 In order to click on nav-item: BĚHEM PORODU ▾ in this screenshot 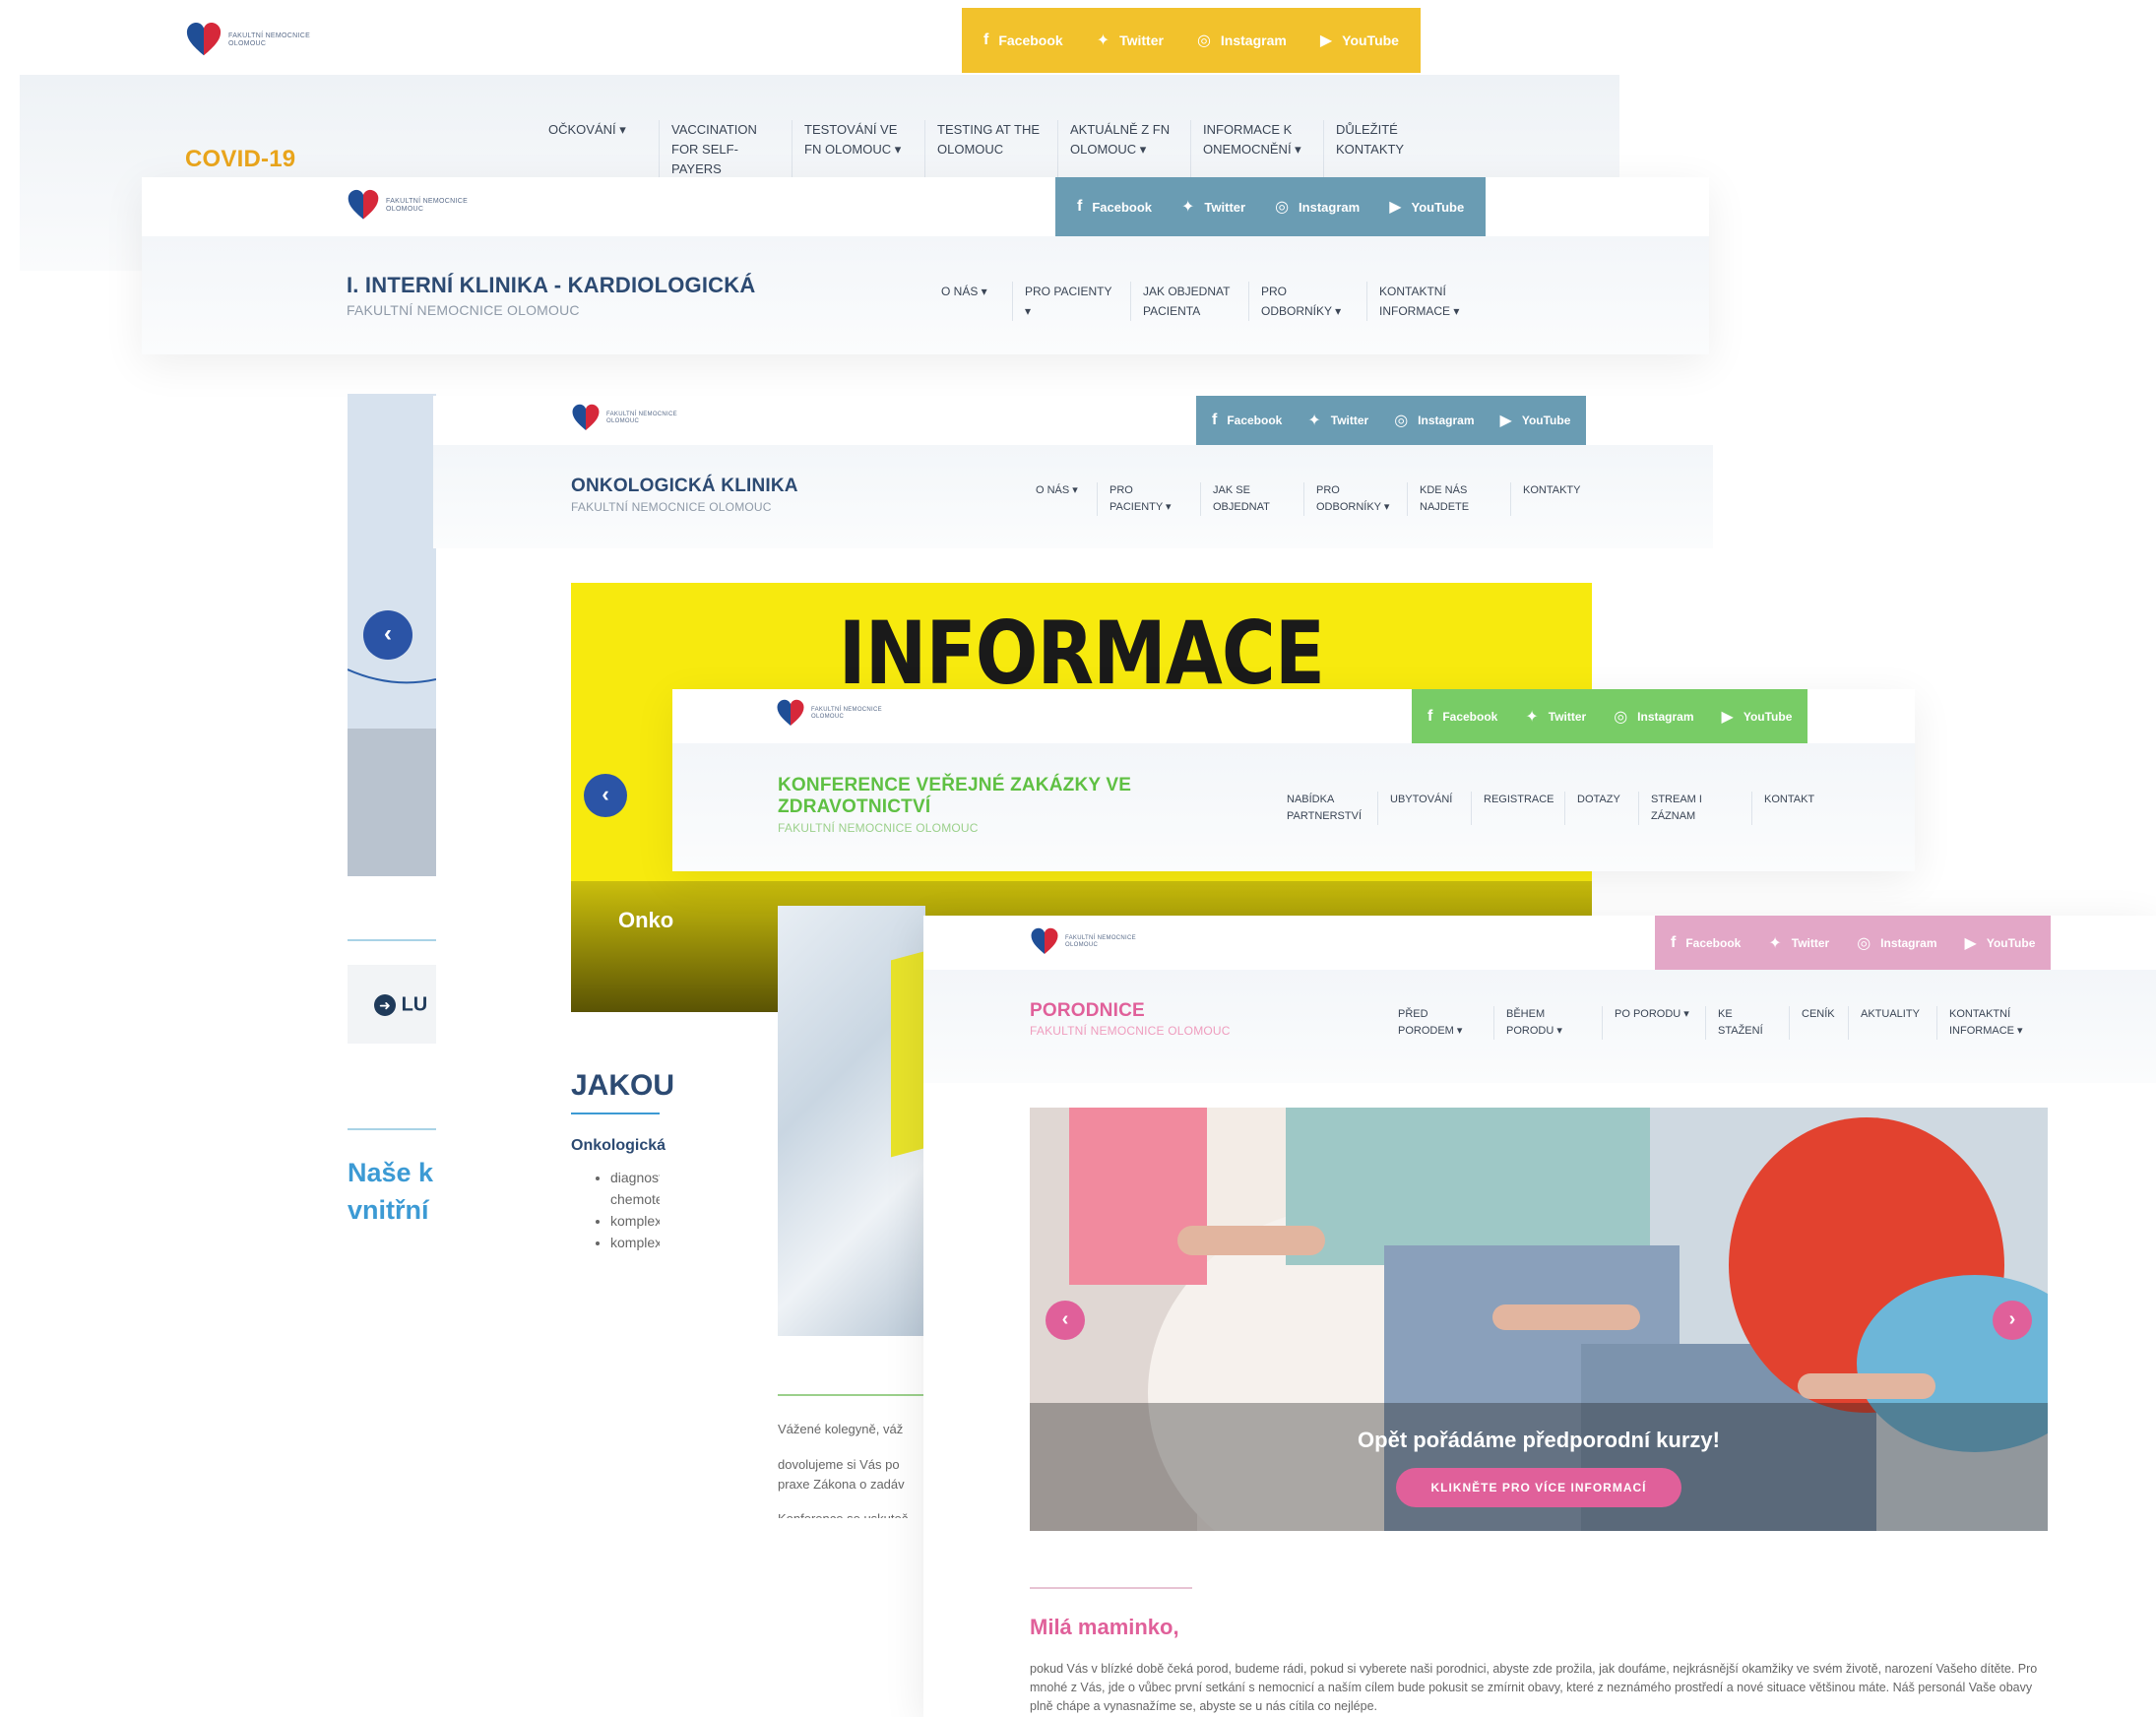, I will do `click(1548, 1023)`.